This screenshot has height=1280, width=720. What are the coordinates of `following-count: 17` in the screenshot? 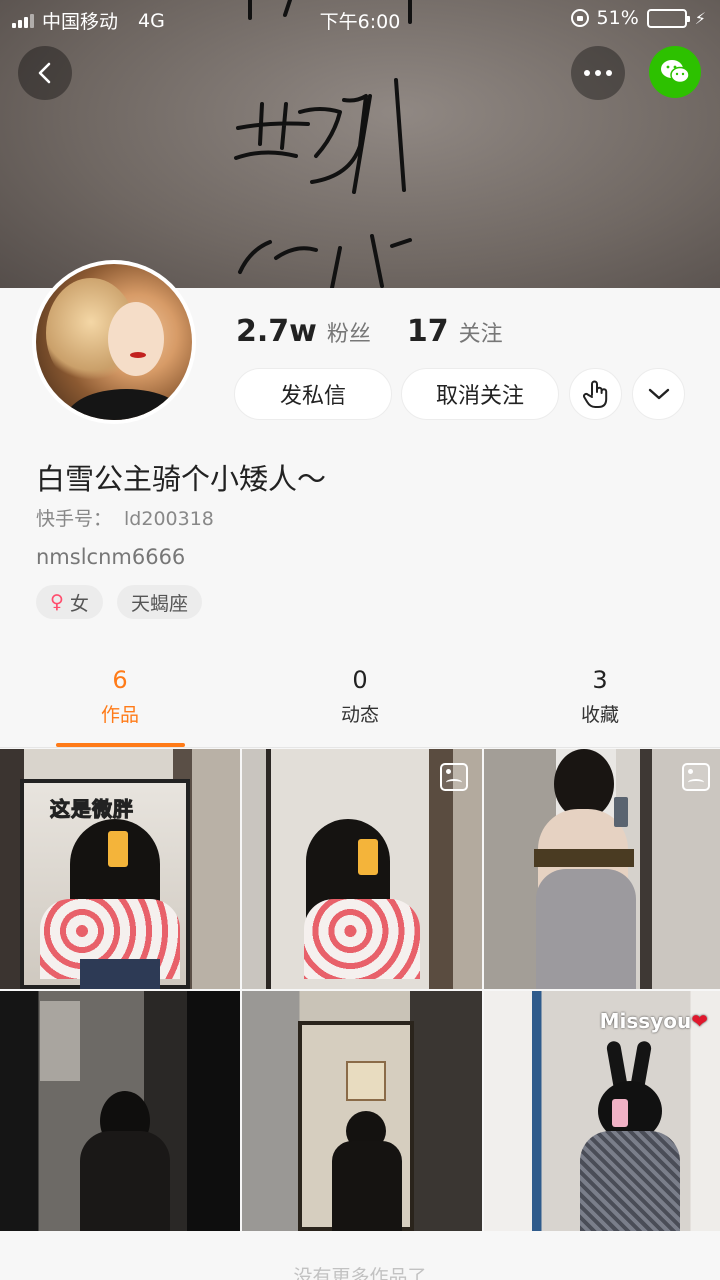 It's located at (428, 331).